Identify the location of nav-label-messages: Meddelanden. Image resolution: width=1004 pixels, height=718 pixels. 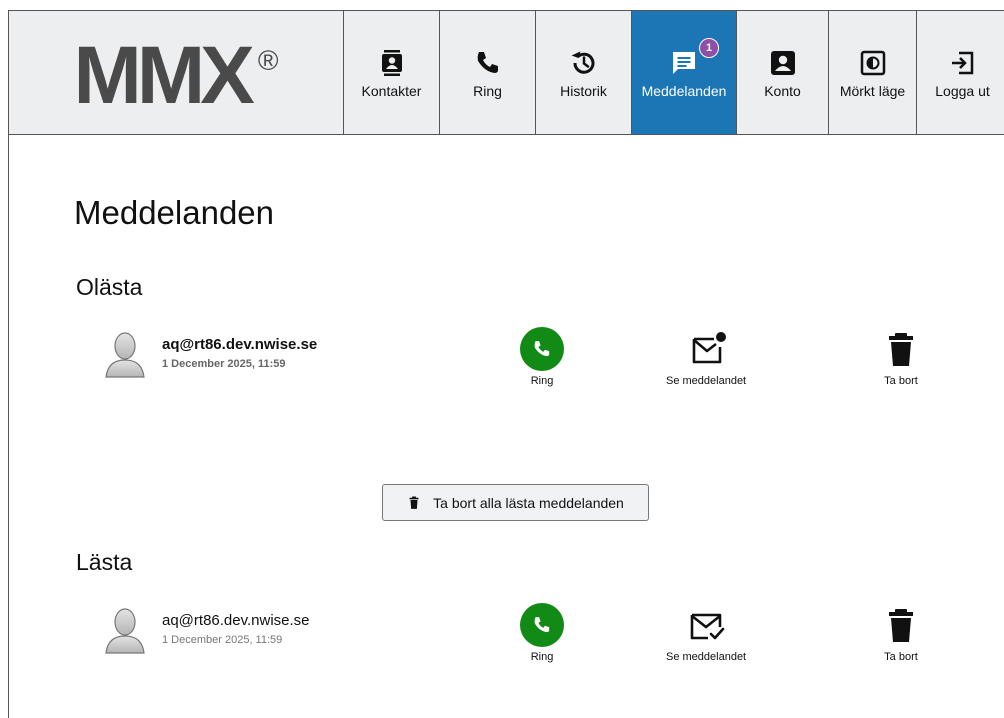
(684, 90).